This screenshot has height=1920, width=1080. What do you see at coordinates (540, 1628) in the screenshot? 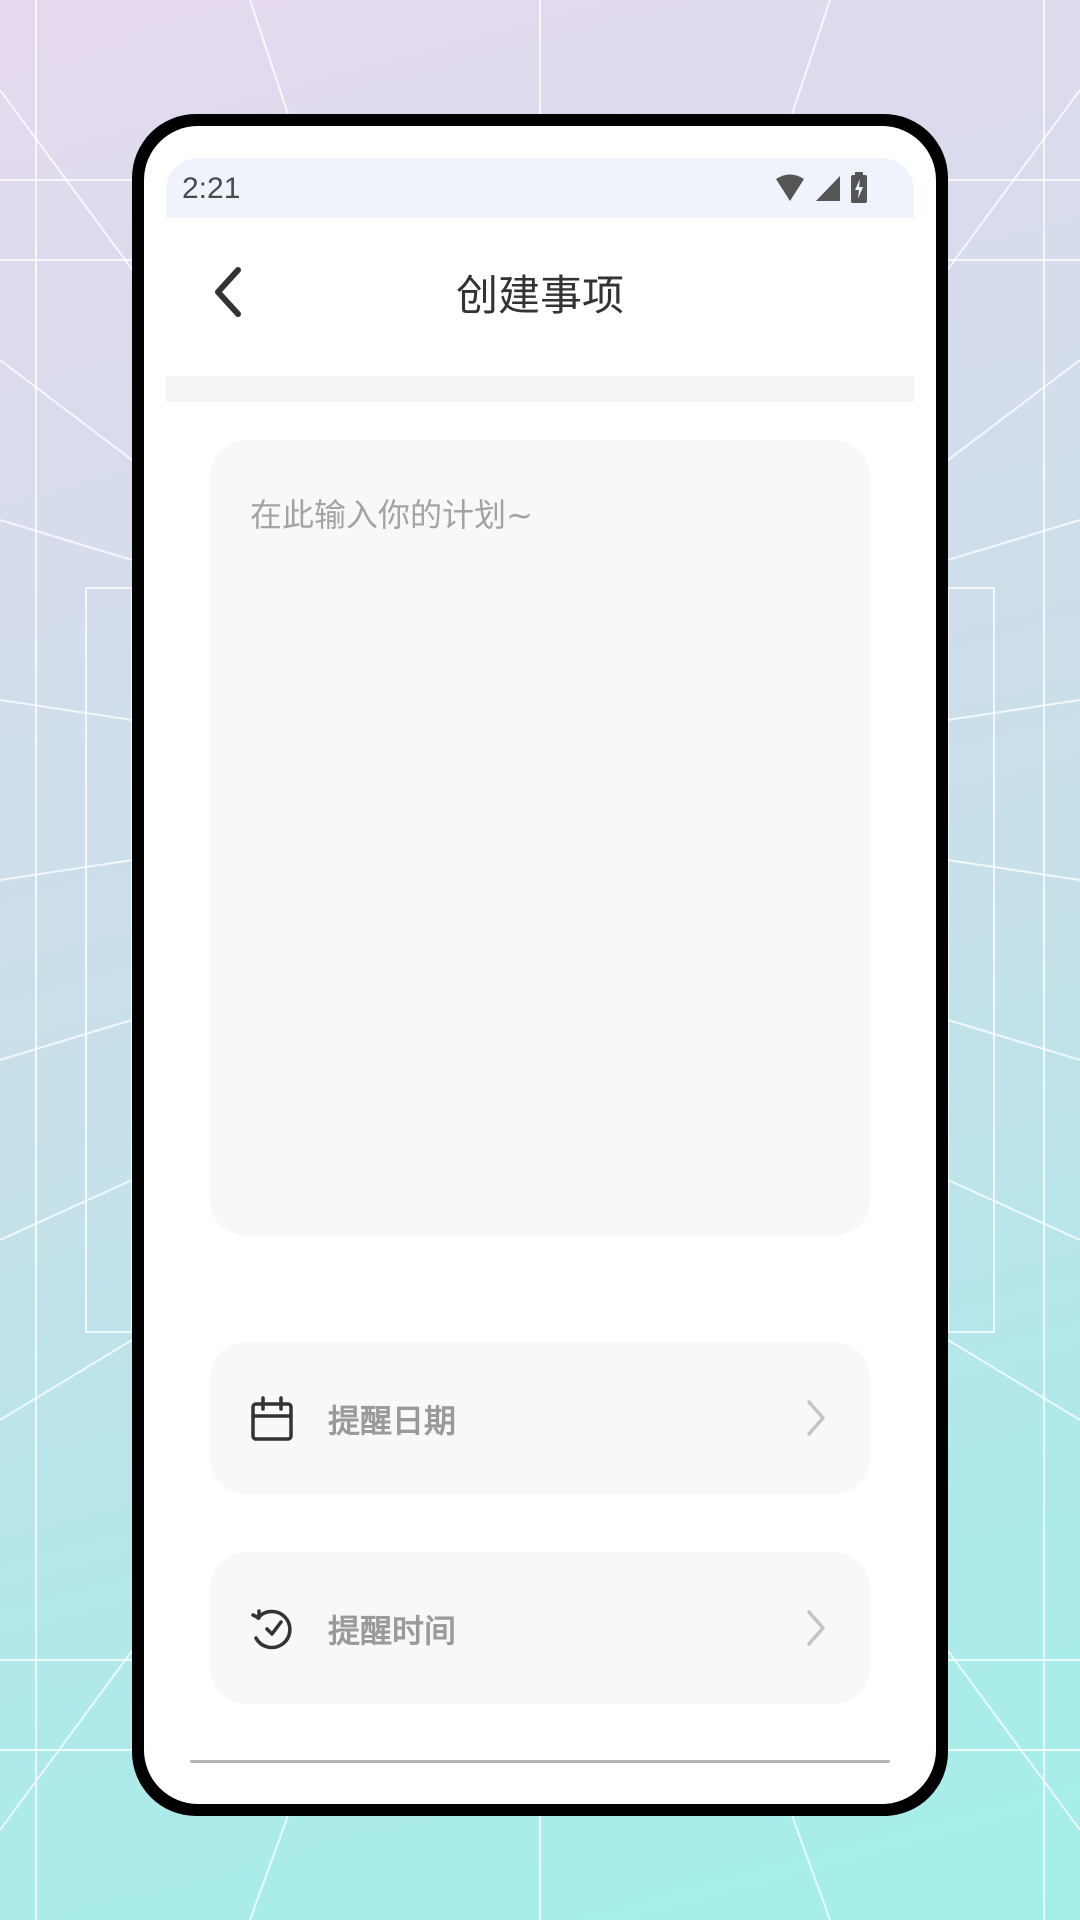
I see `reminder-time-row: 提醒时间` at bounding box center [540, 1628].